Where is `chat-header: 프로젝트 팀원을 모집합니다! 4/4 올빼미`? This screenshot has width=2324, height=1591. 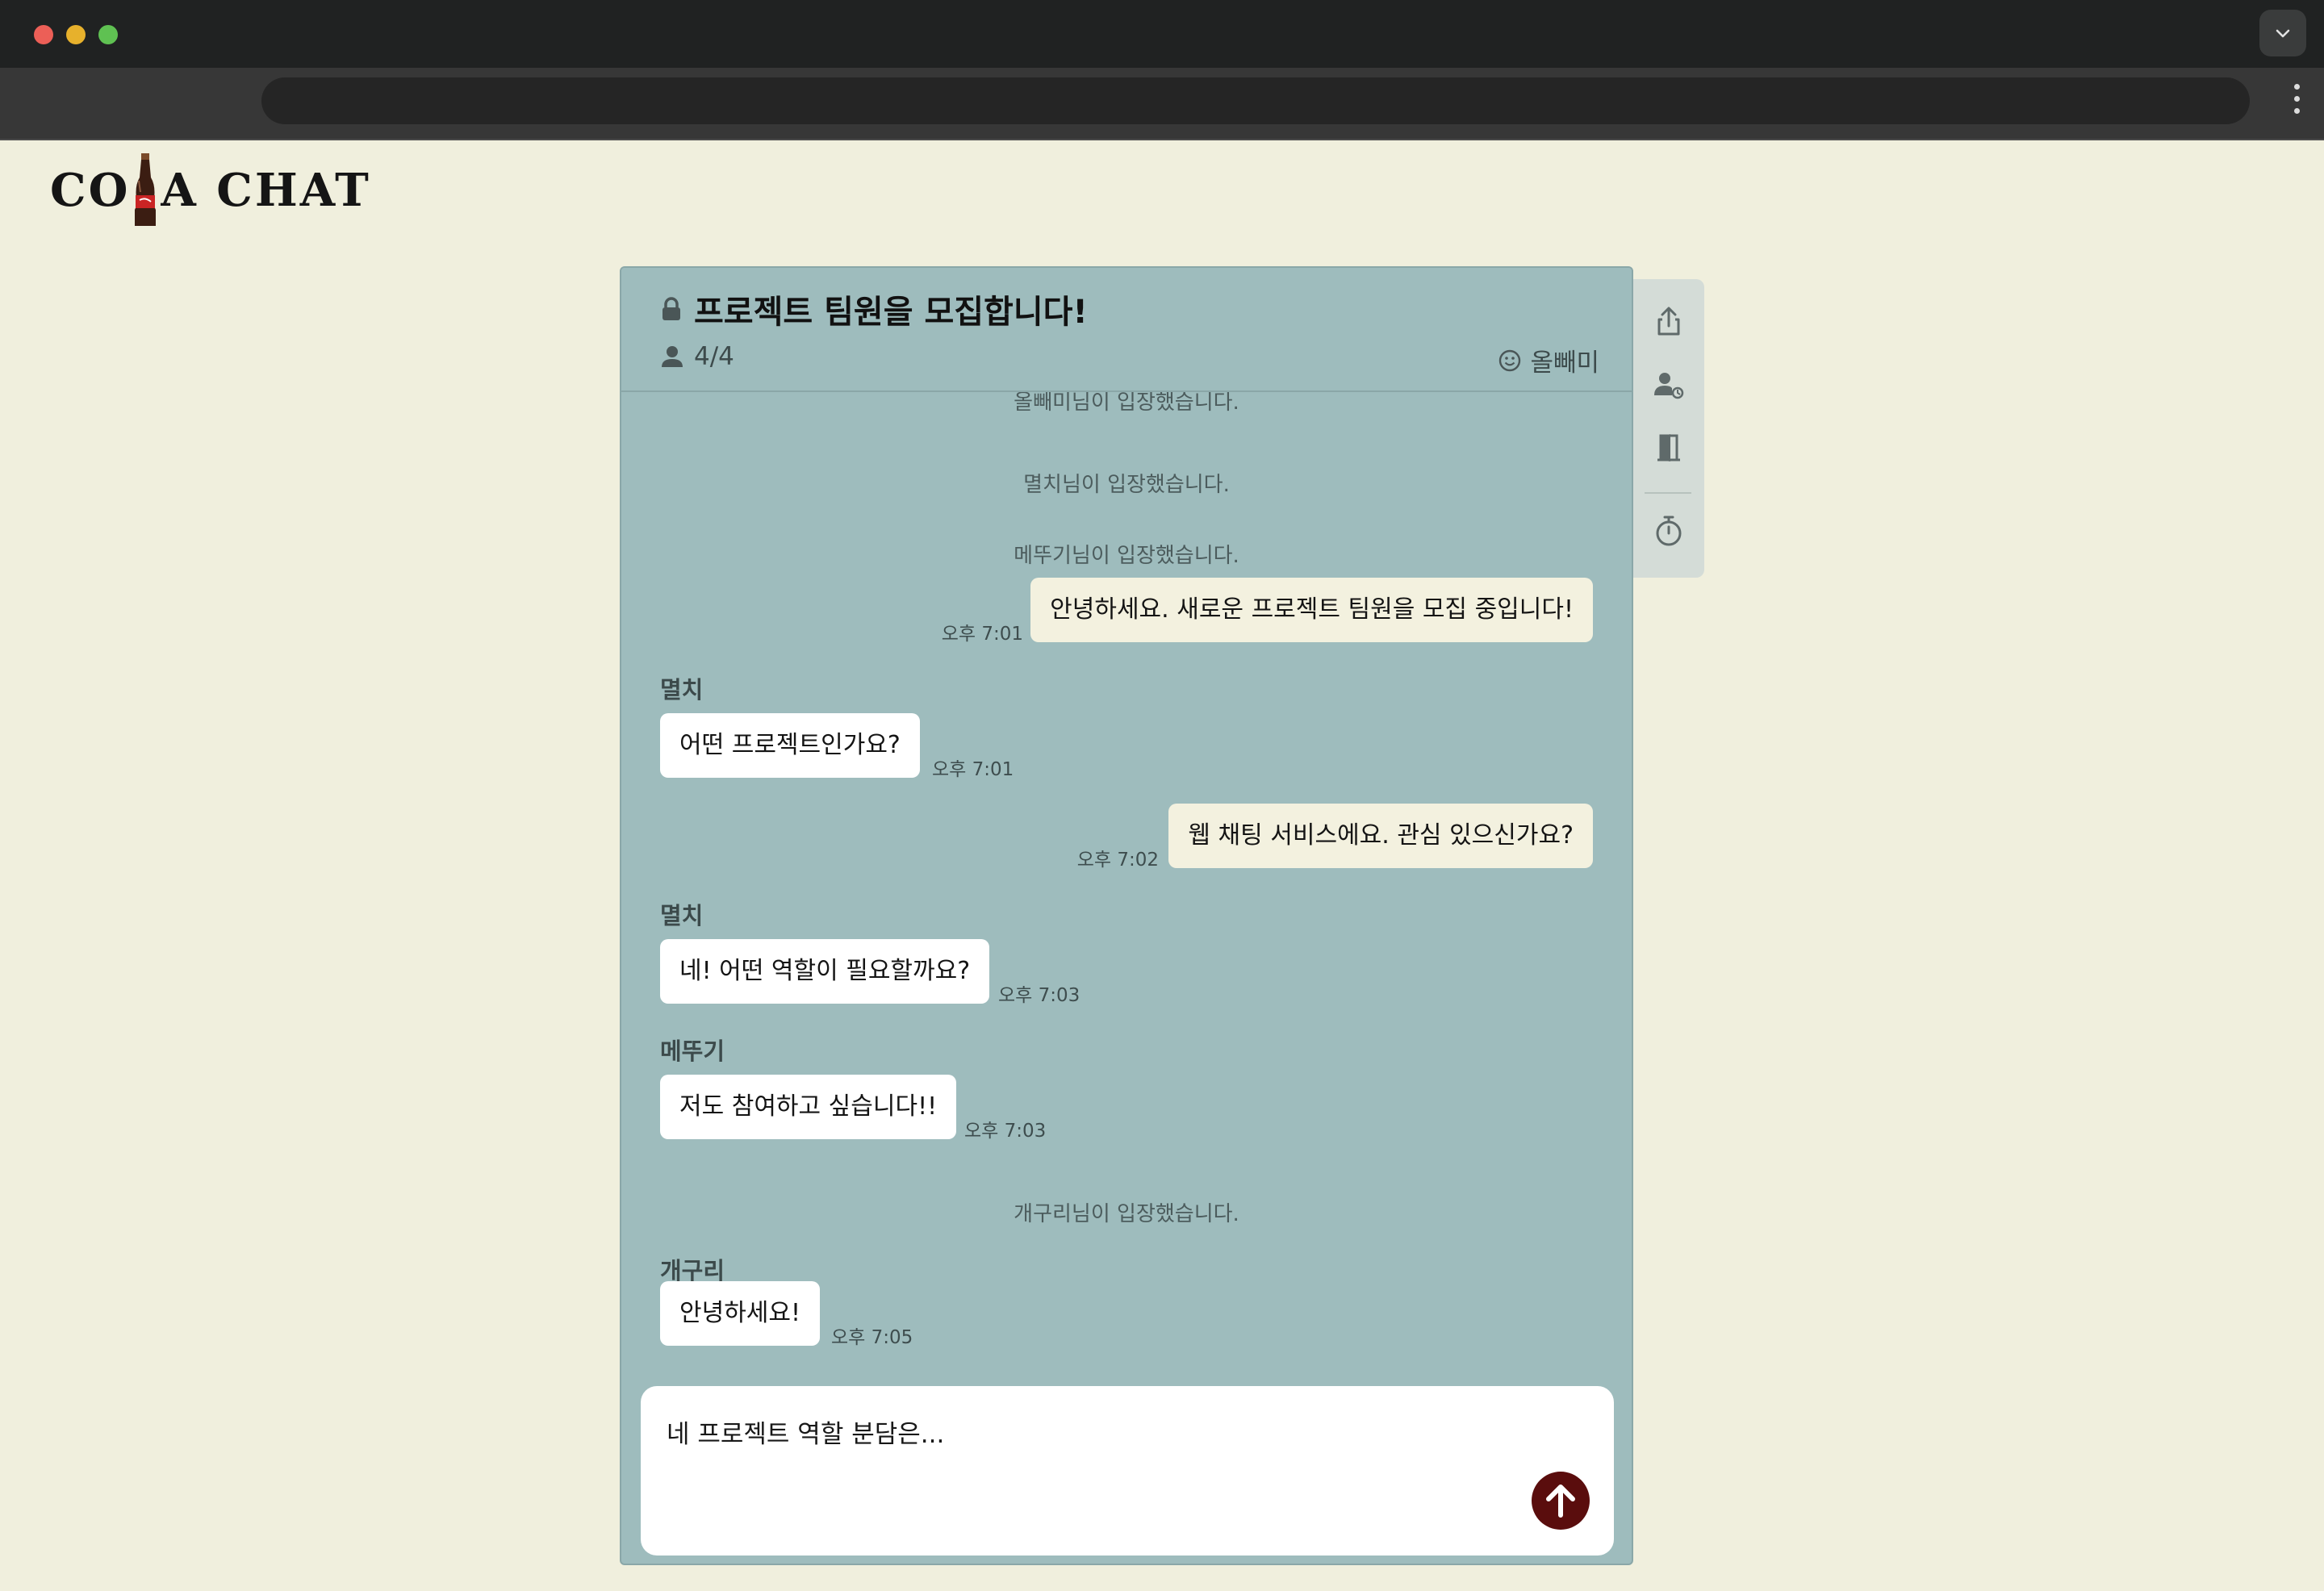
chat-header: 프로젝트 팀원을 모집합니다! 4/4 올빼미 is located at coordinates (1126, 330).